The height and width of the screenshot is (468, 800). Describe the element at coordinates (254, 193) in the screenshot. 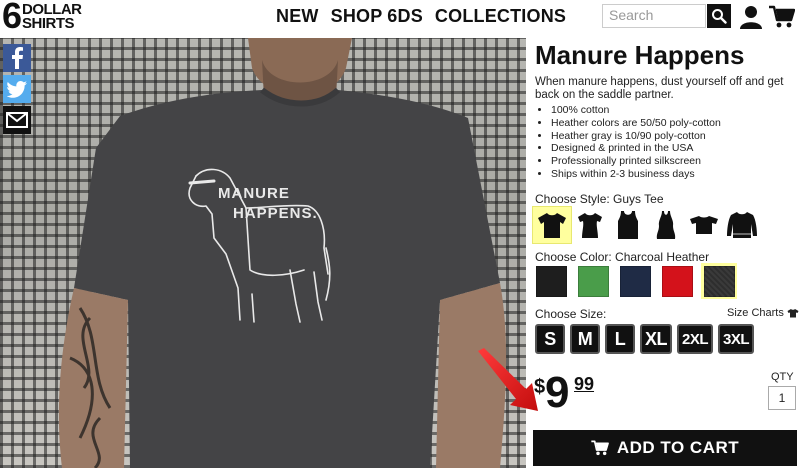

I see `shirt-print-line-1: MANURE` at that location.